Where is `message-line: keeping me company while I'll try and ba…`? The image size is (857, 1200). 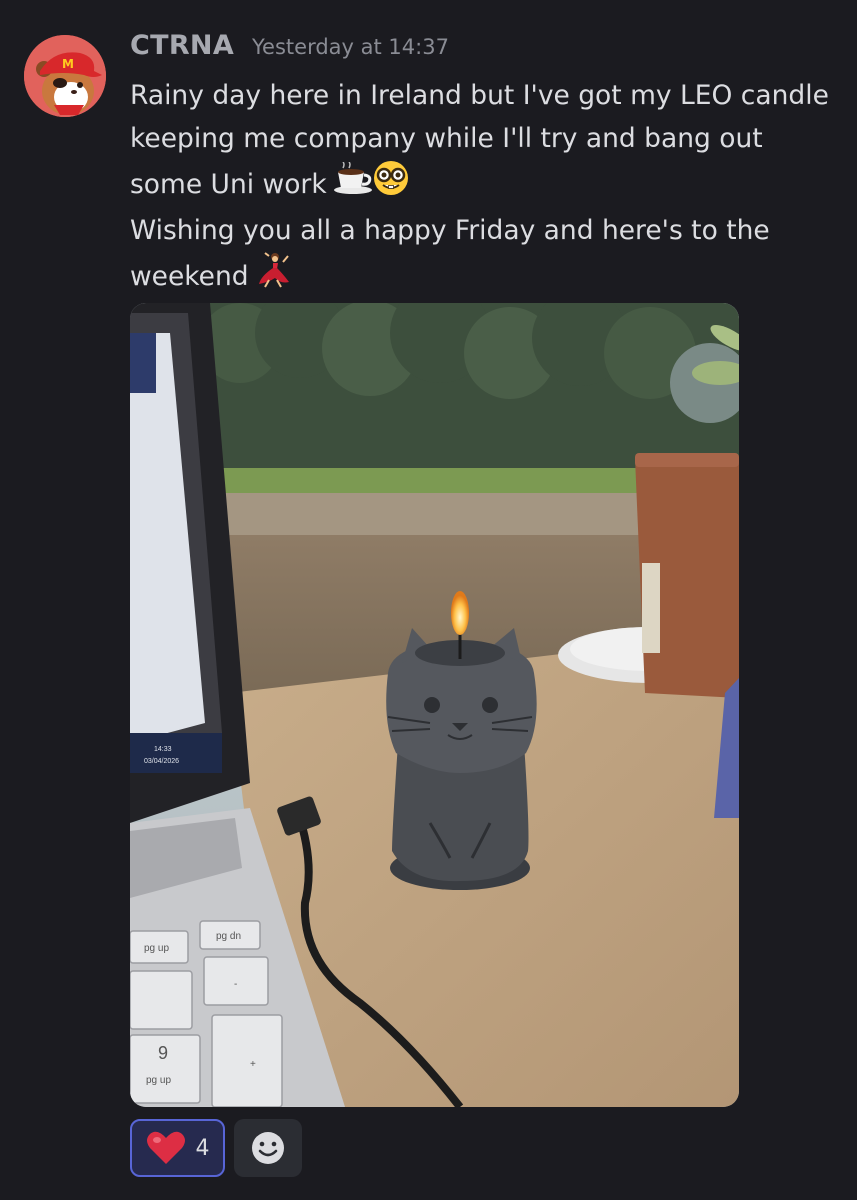
message-line: keeping me company while I'll try and ba… is located at coordinates (487, 138).